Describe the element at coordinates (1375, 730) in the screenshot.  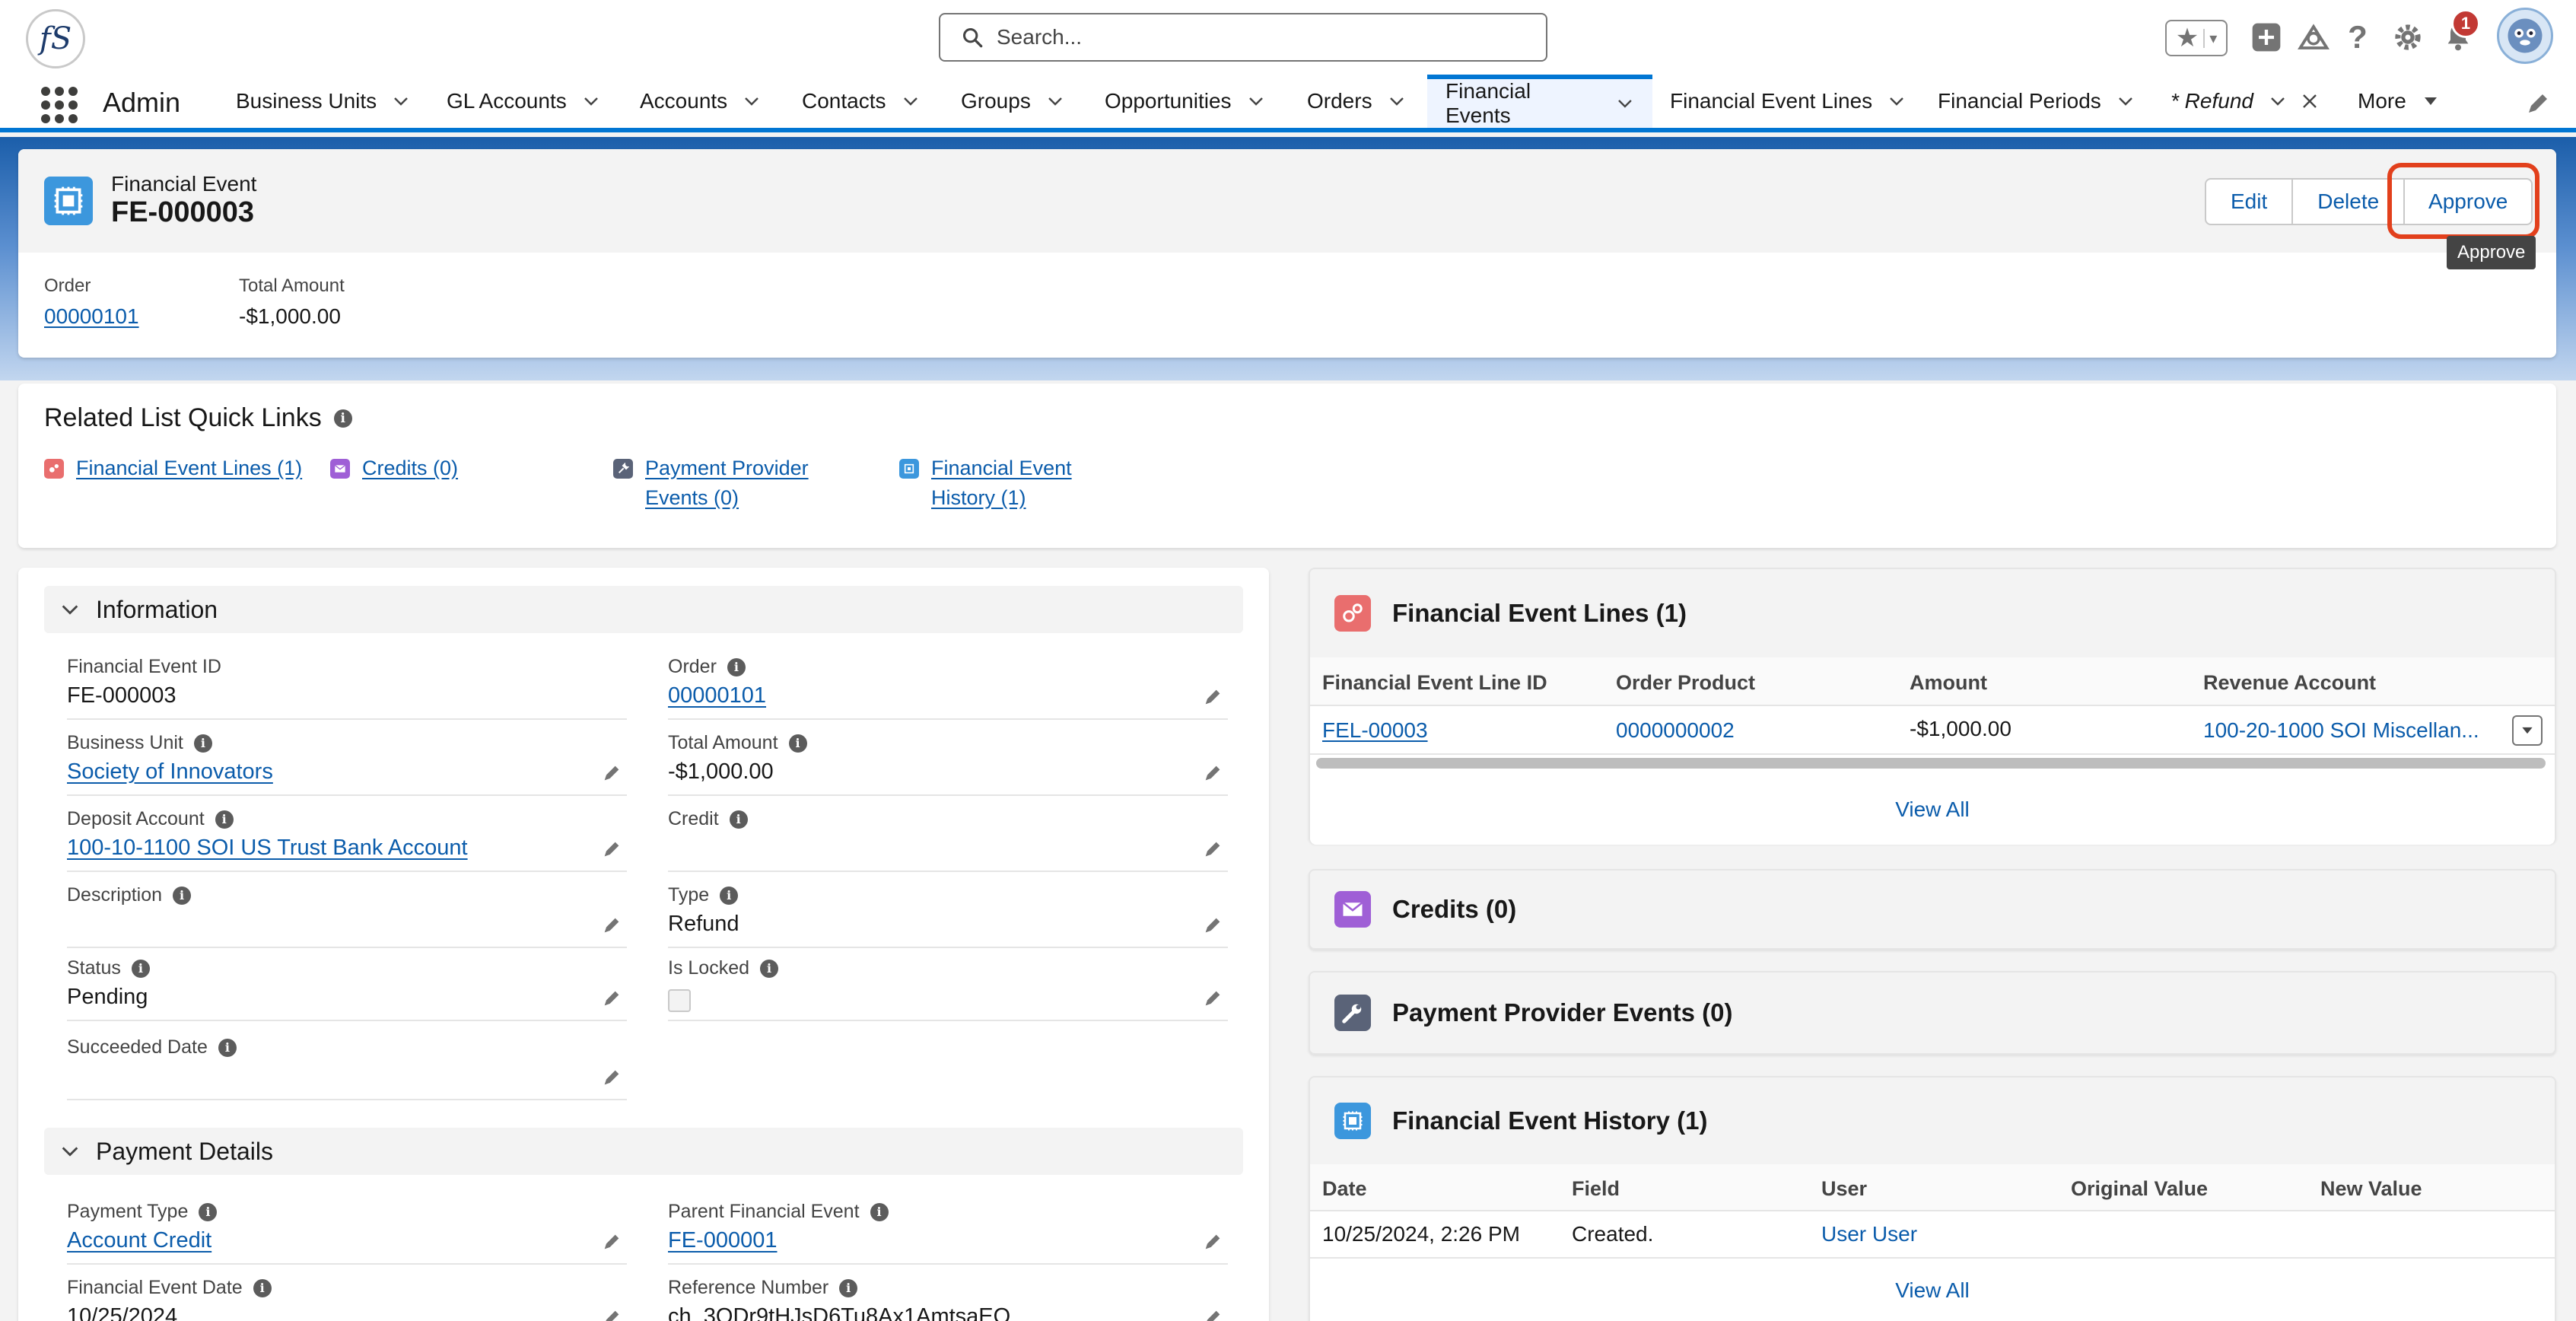
I see `fel-id-link: FEL-00003` at that location.